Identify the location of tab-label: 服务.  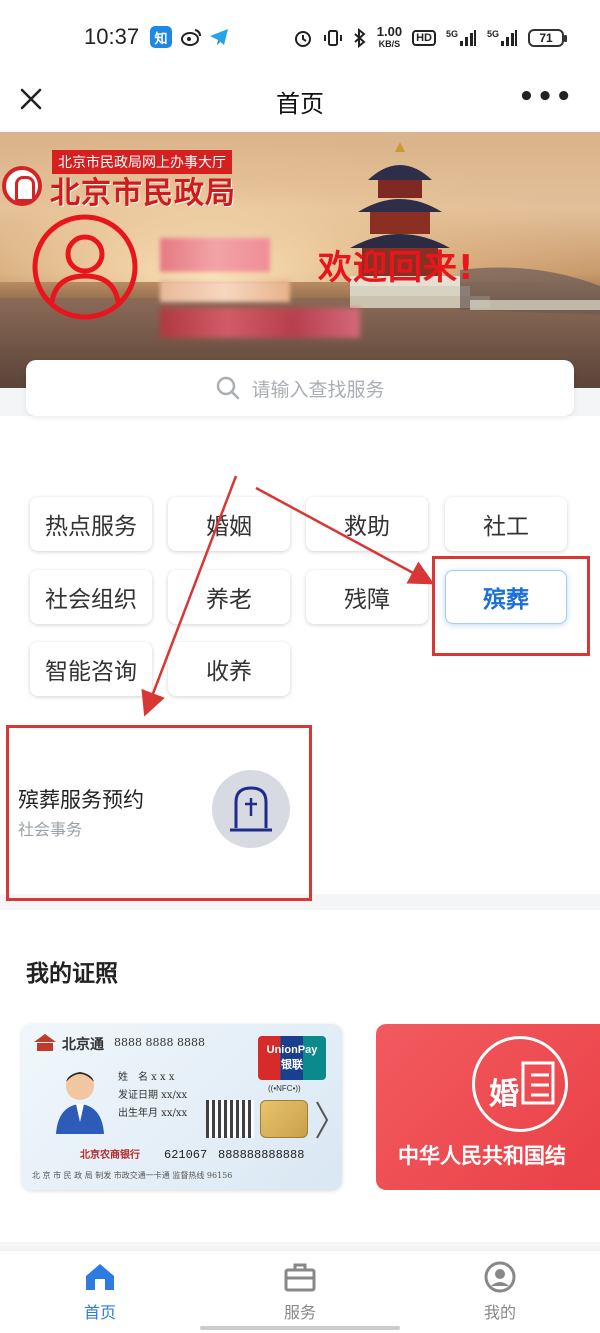
(299, 1312).